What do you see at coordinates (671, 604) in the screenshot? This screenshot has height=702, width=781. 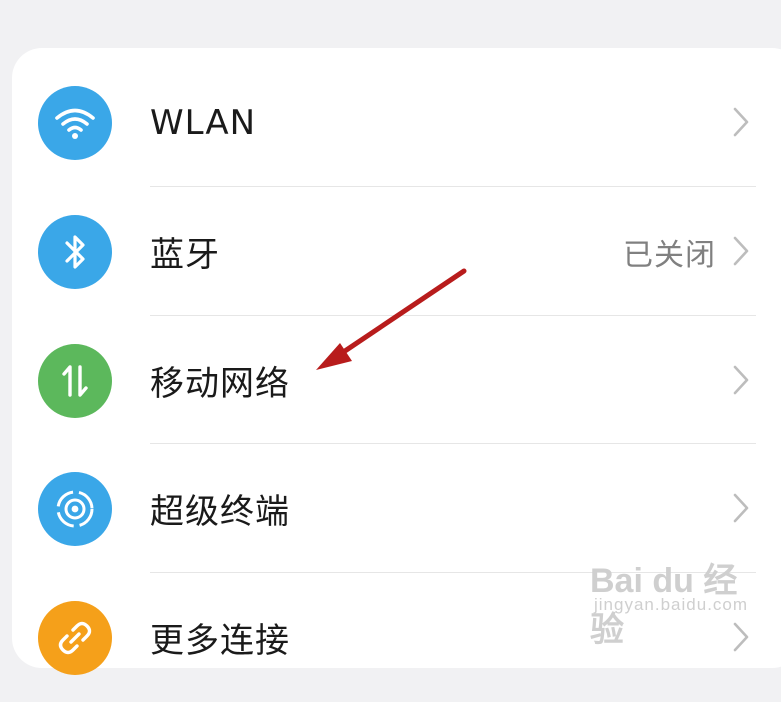 I see `watermark-url: jingyan.baidu.com` at bounding box center [671, 604].